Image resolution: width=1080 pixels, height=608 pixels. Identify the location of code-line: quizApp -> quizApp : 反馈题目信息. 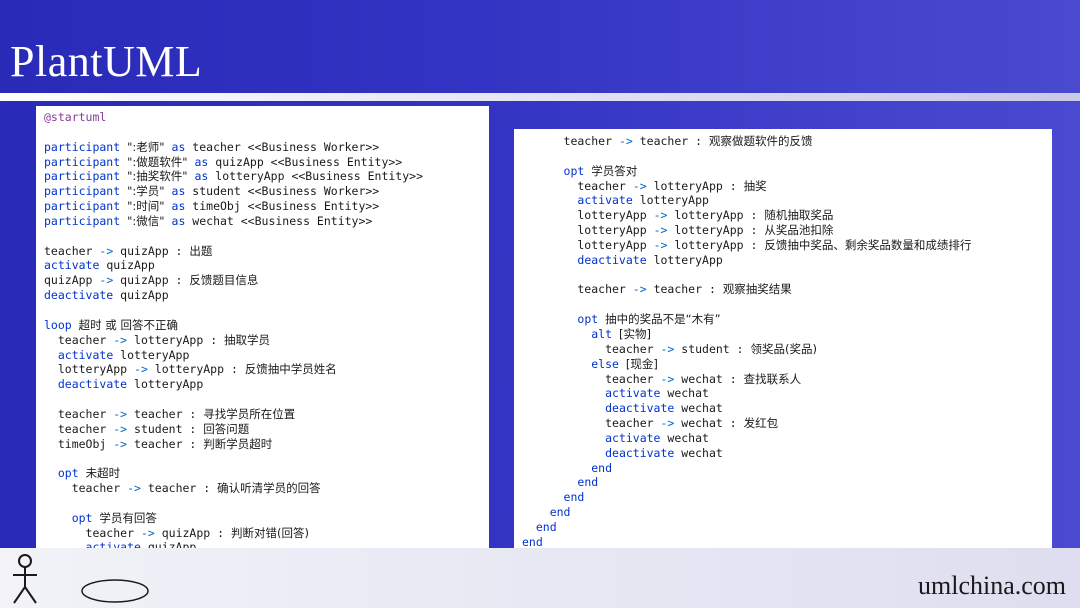
(266, 280).